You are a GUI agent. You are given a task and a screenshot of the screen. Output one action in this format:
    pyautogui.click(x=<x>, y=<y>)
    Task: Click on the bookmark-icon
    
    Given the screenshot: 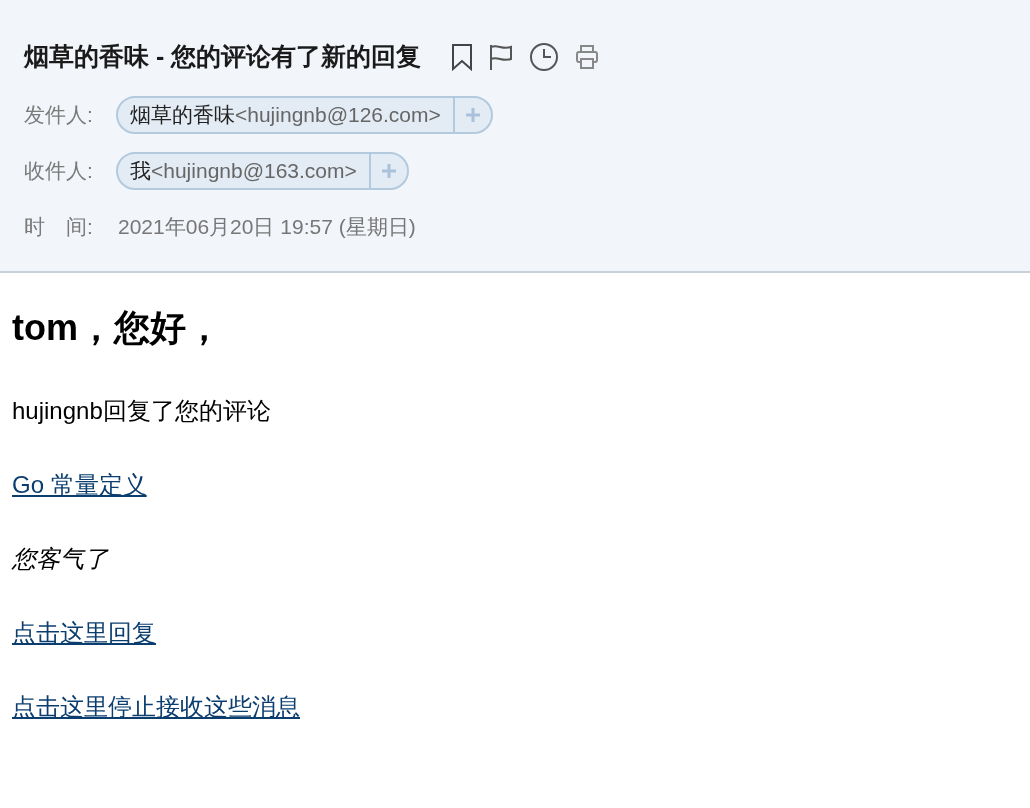 What is the action you would take?
    pyautogui.click(x=462, y=56)
    